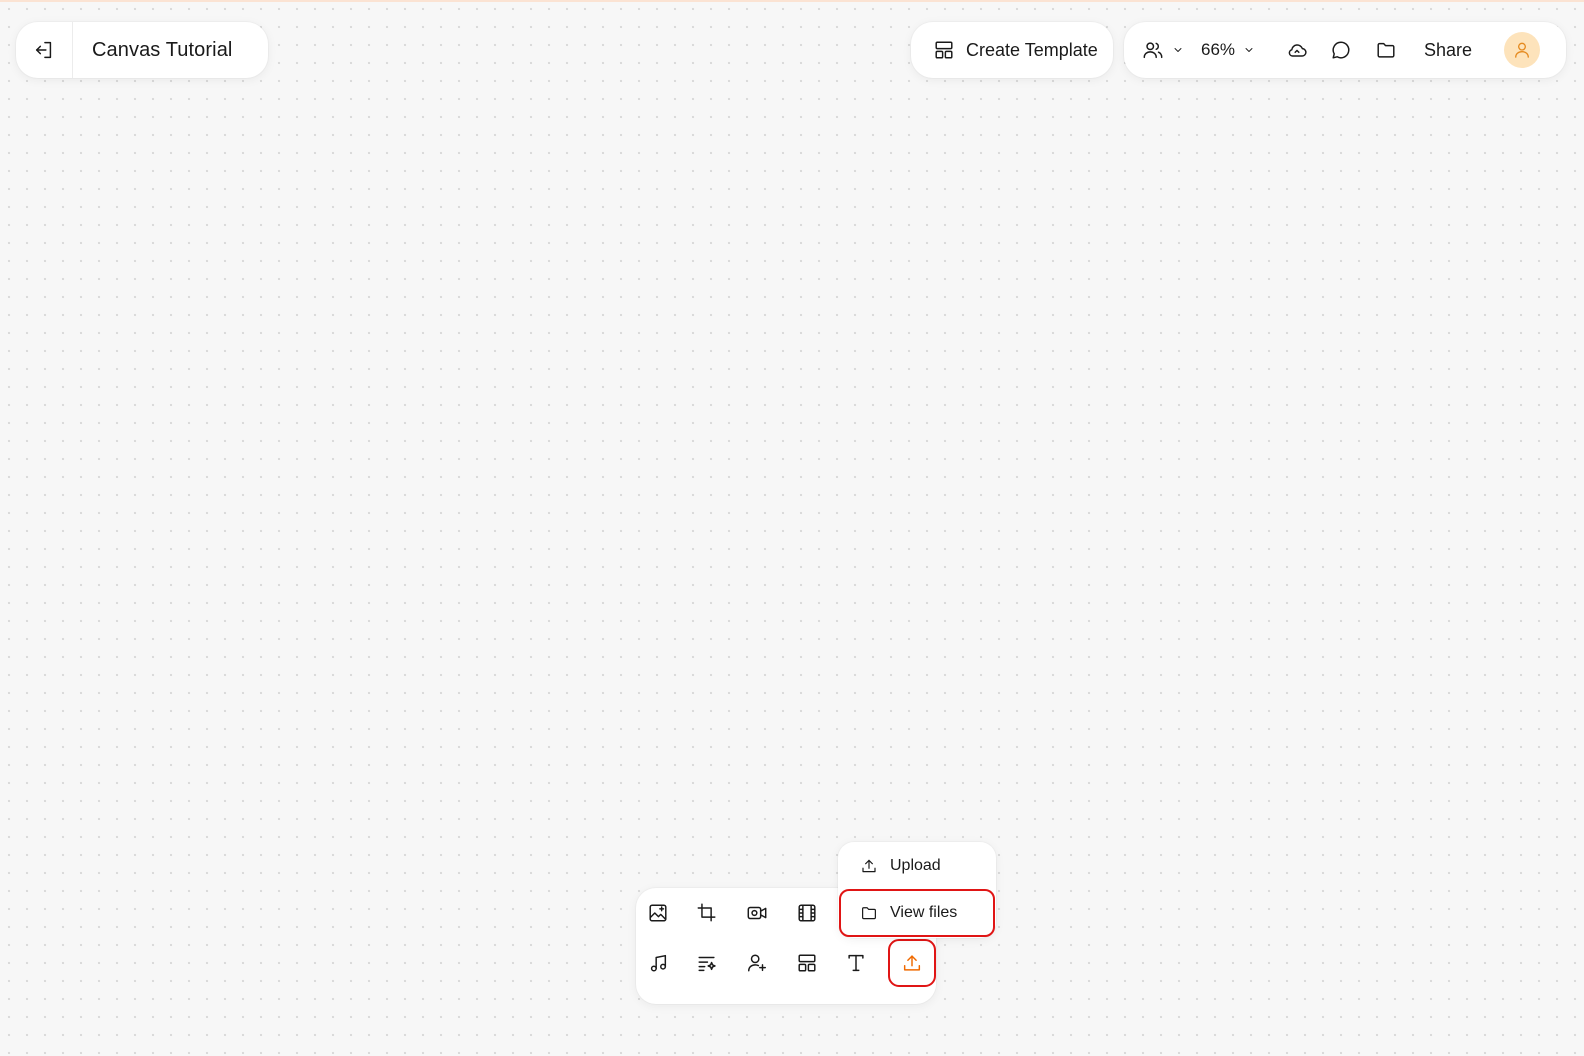 The height and width of the screenshot is (1056, 1584). I want to click on template-icon, so click(944, 50).